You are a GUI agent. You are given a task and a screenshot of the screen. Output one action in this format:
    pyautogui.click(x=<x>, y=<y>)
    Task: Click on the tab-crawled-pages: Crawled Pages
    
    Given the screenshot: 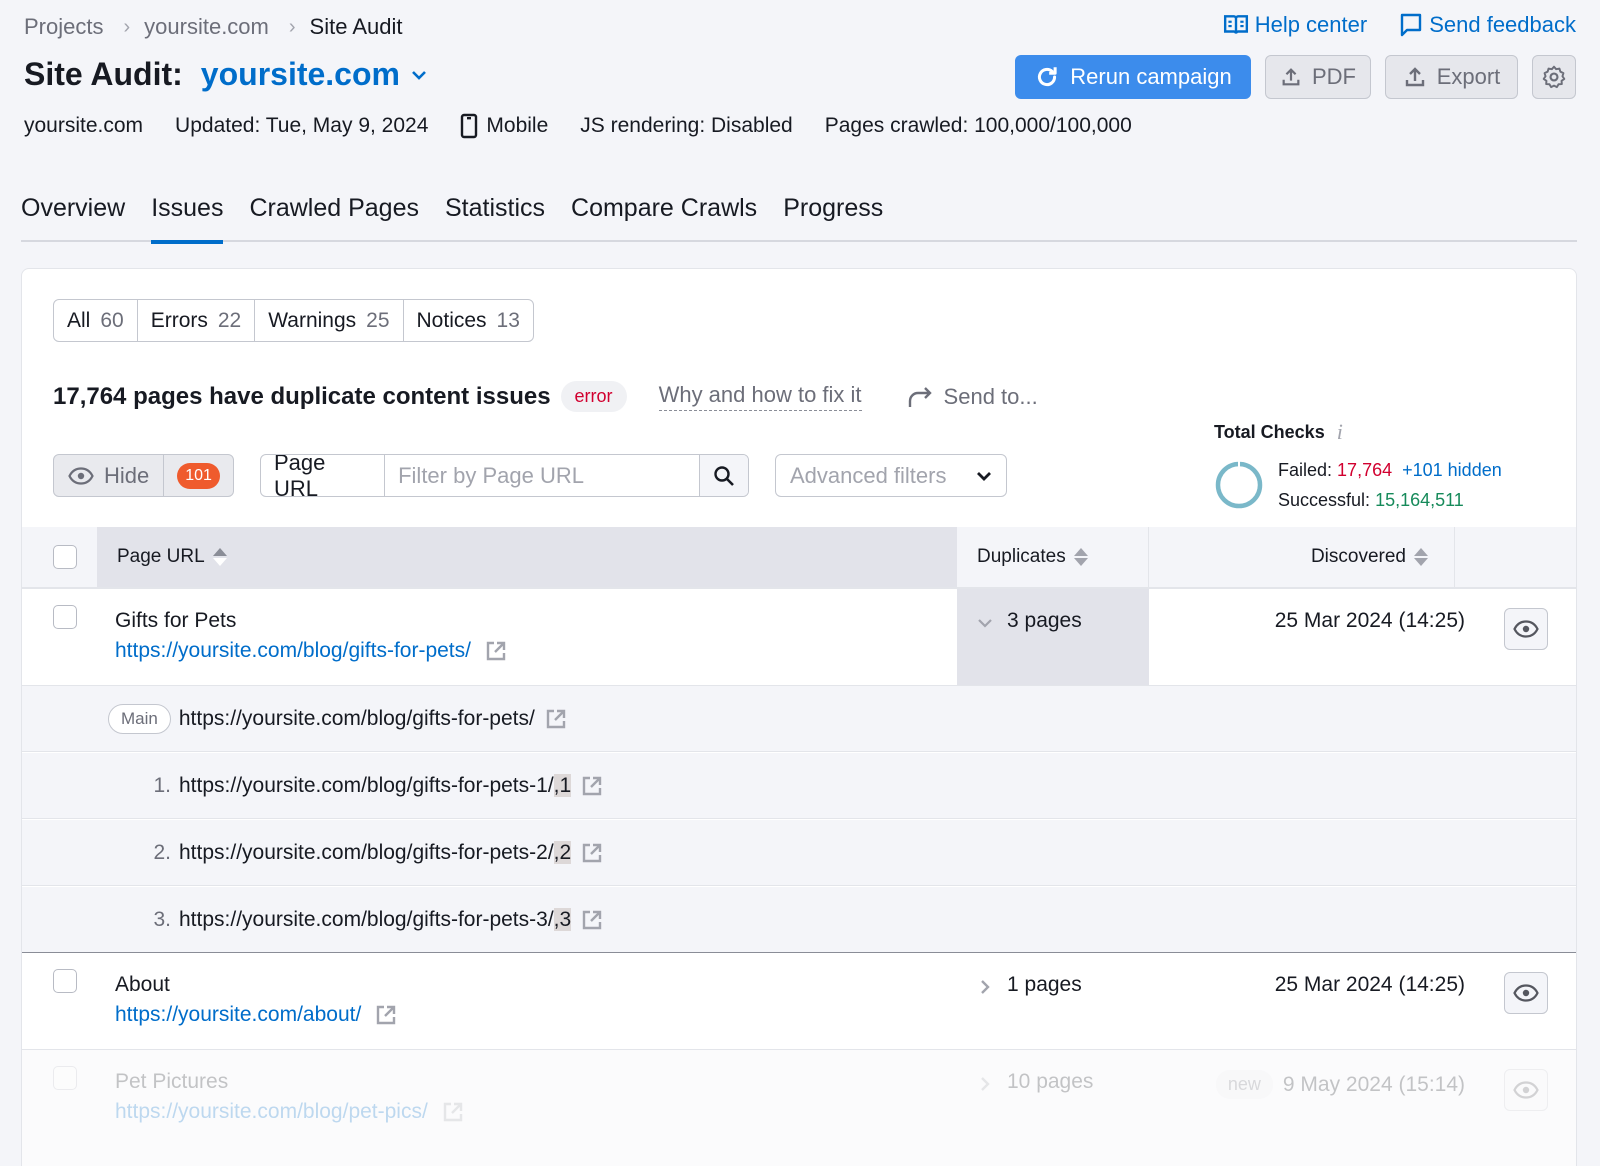 What is the action you would take?
    pyautogui.click(x=334, y=217)
    